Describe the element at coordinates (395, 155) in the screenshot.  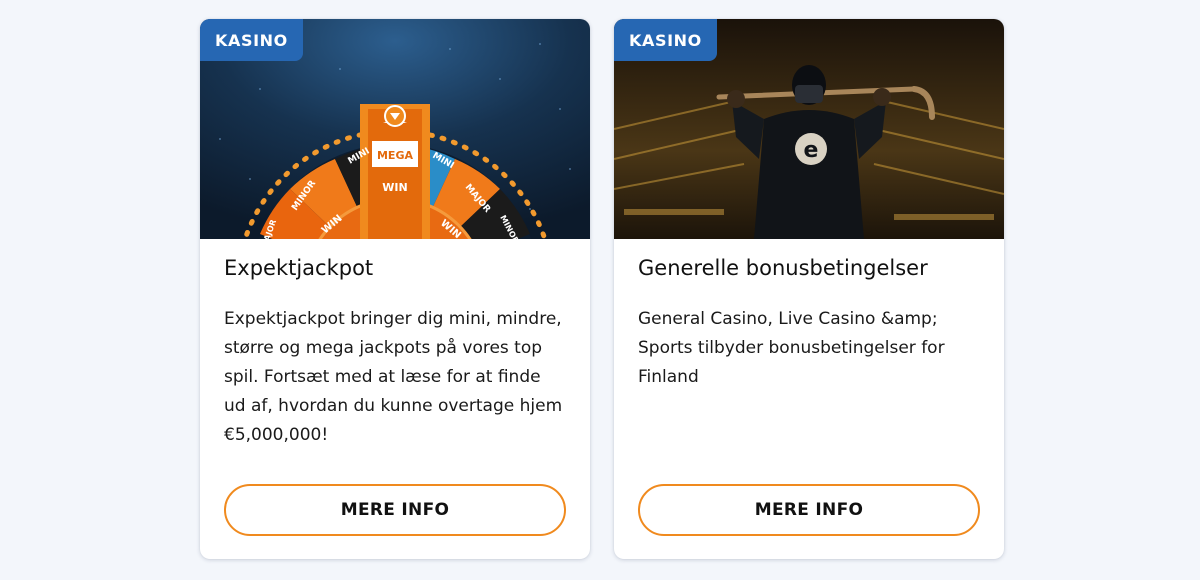
I see `mega-label: MEGA` at that location.